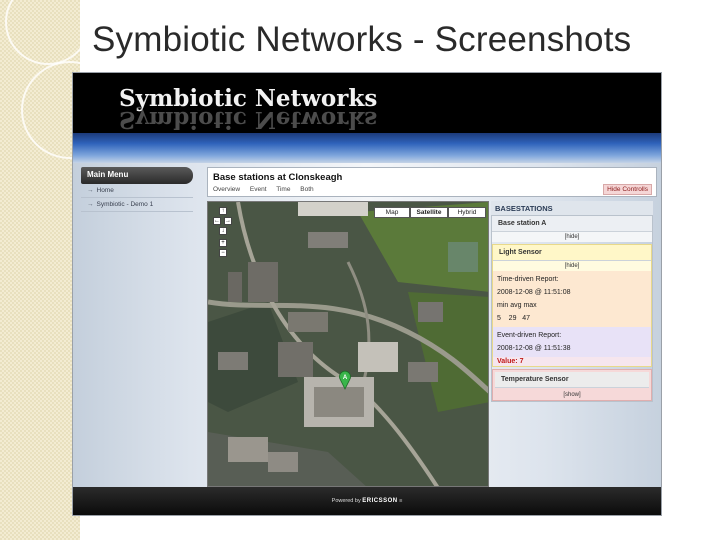  What do you see at coordinates (572, 208) in the screenshot?
I see `basestations-header: BASESTATIONS` at bounding box center [572, 208].